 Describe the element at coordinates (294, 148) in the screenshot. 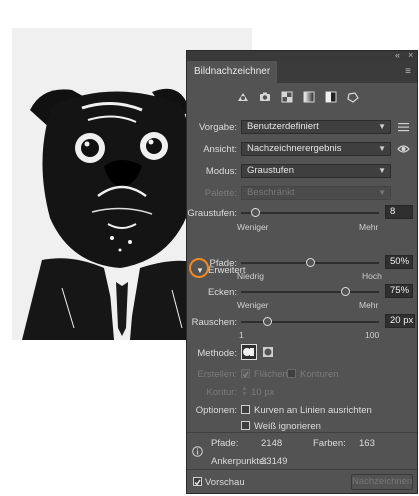

I see `view-value: Nachzeichnerergebnis` at that location.